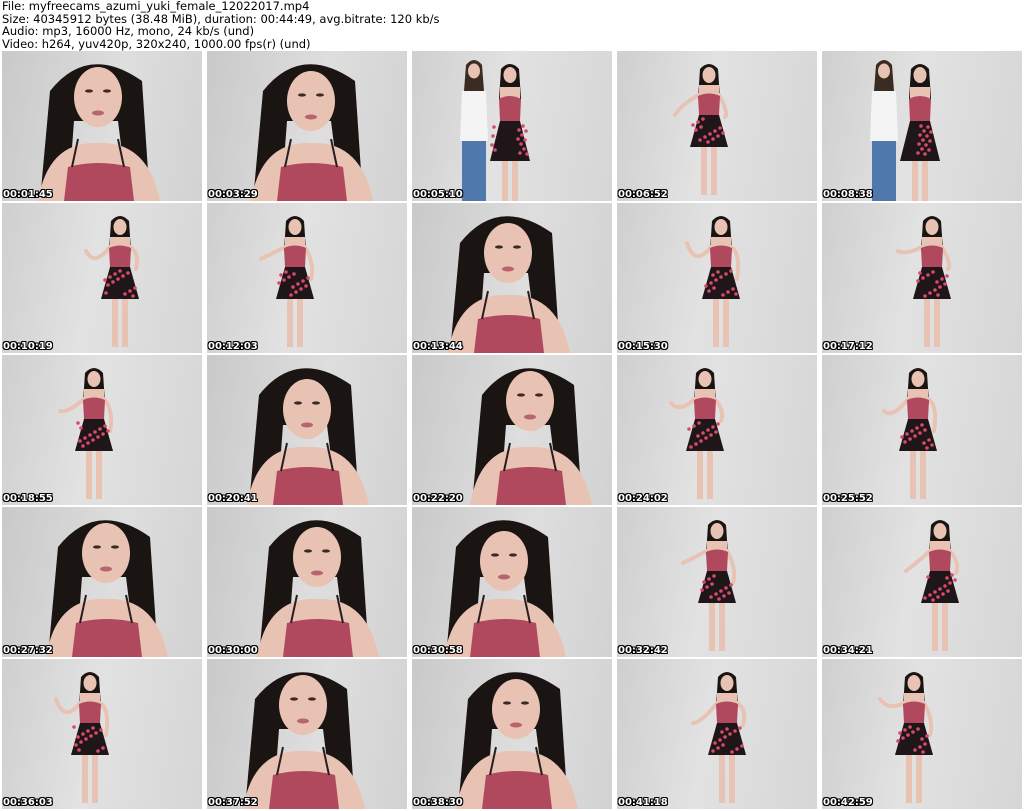 Image resolution: width=1024 pixels, height=811 pixels. I want to click on frame-timestamp: 00:05:10, so click(438, 194).